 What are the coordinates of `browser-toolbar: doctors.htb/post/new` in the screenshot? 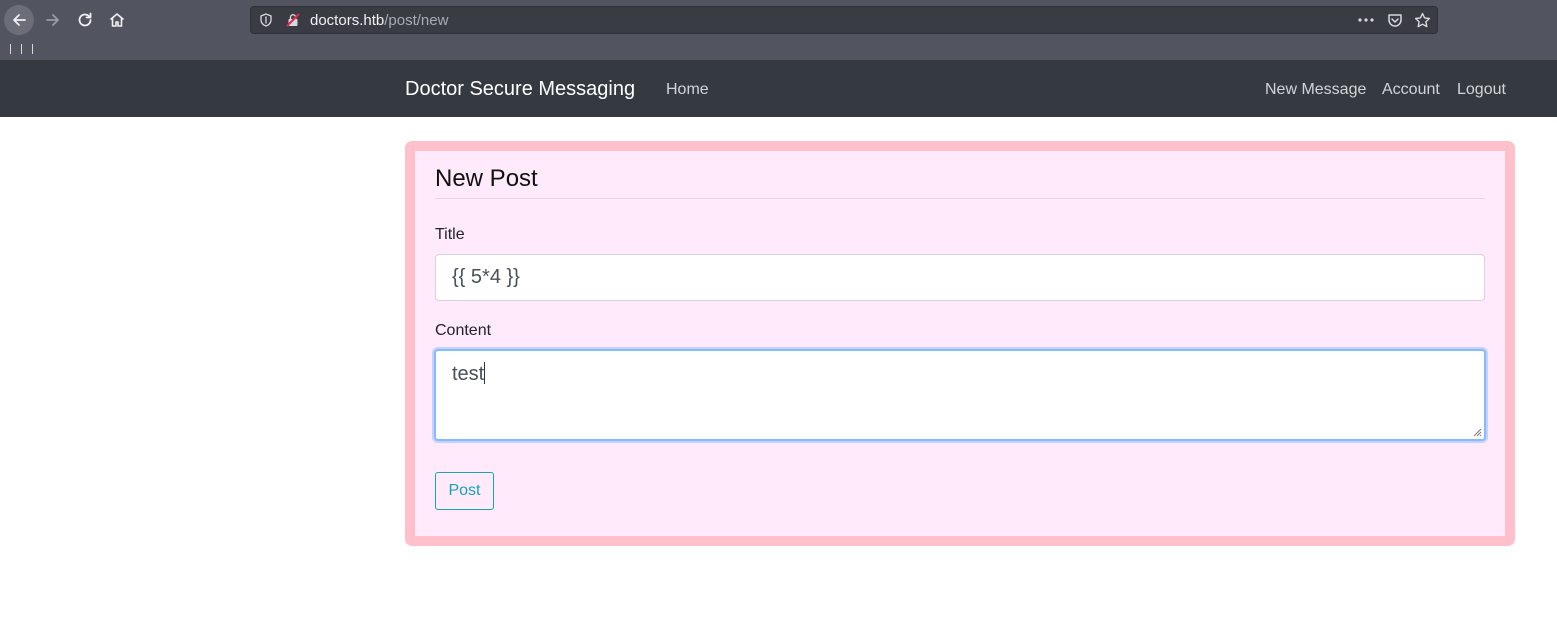 It's located at (778, 30).